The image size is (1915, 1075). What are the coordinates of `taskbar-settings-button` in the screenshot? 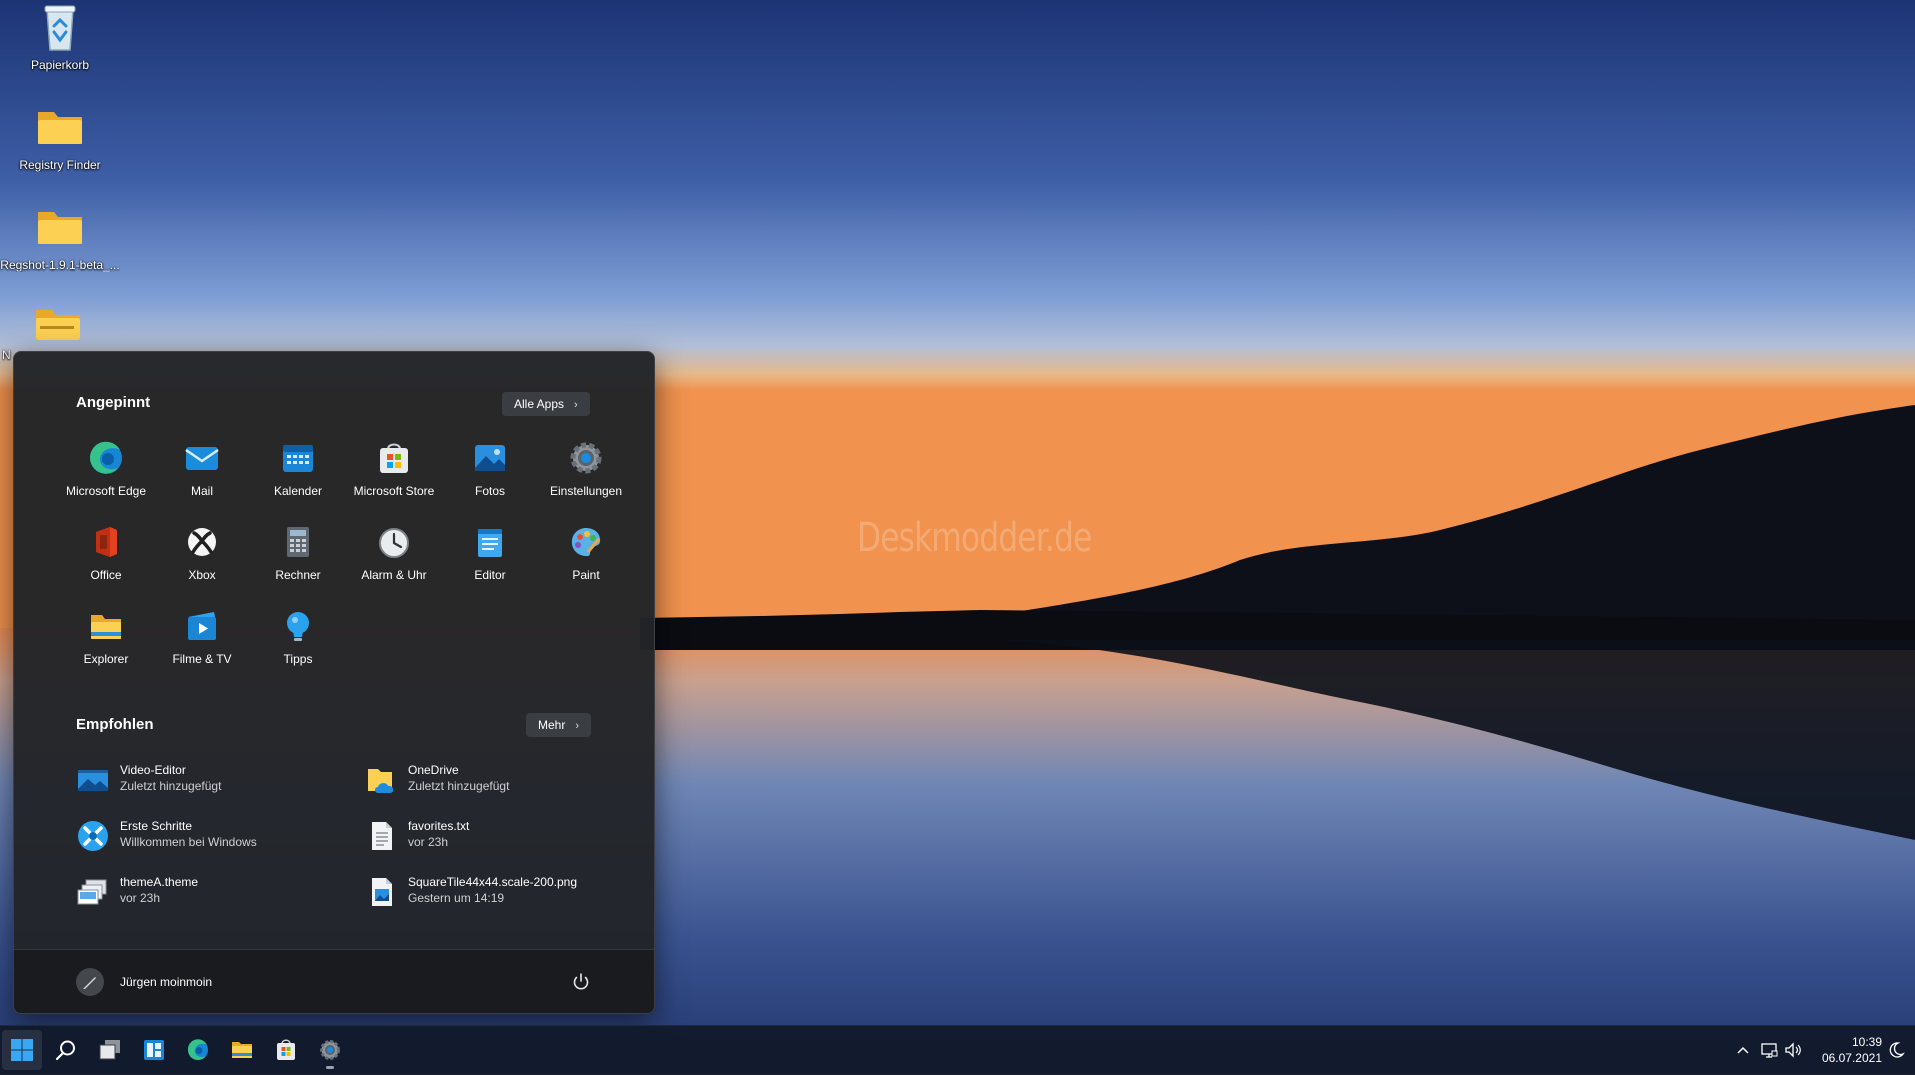 It's located at (330, 1050).